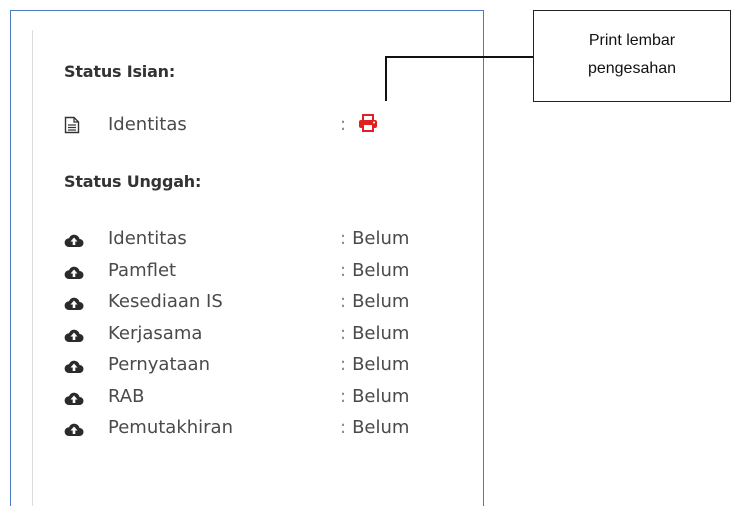  I want to click on unggah-row: Kesediaan IS: Belum, so click(264, 302).